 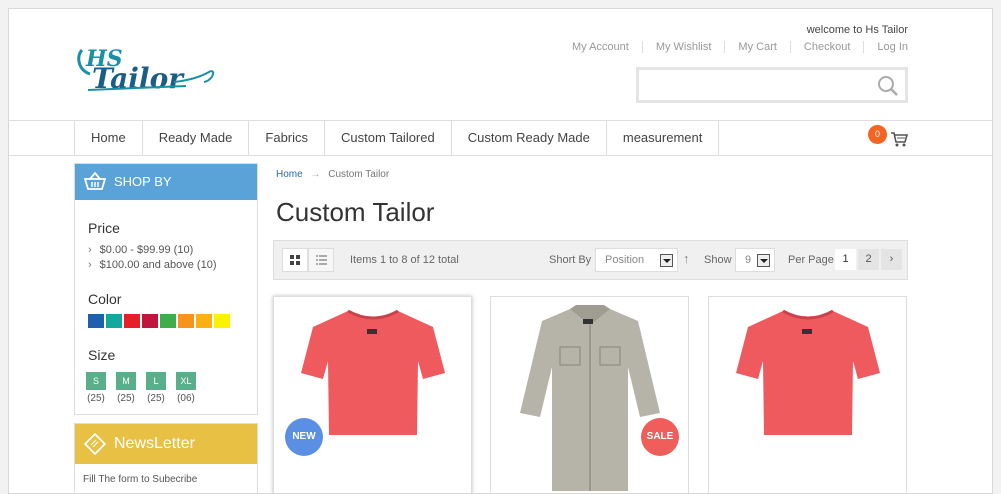 What do you see at coordinates (96, 321) in the screenshot?
I see `color-swatch-blue` at bounding box center [96, 321].